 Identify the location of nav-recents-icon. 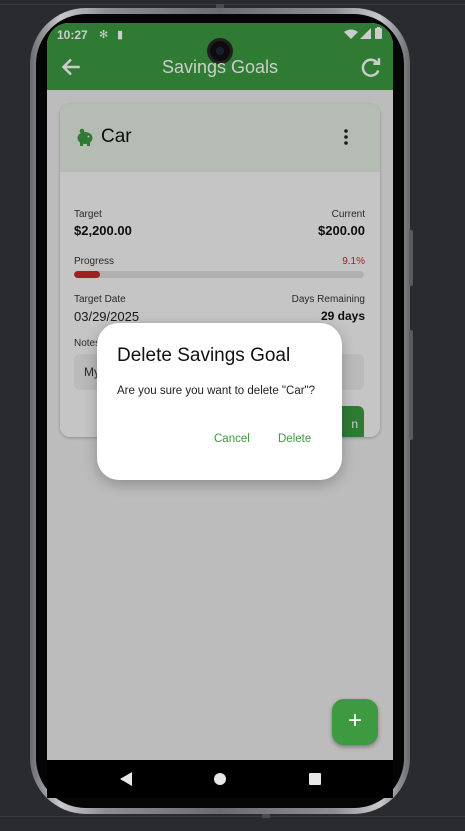
(315, 779).